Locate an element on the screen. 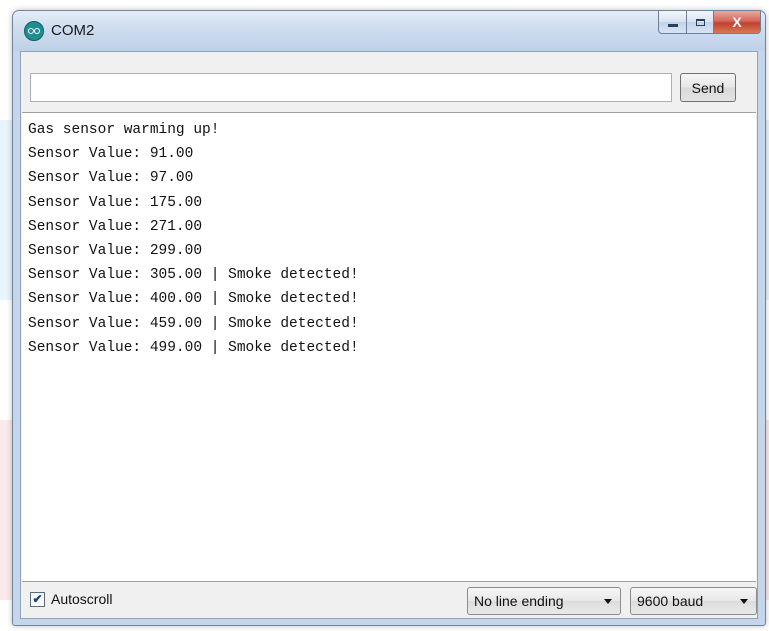  line-ending-value: No line ending is located at coordinates (519, 601).